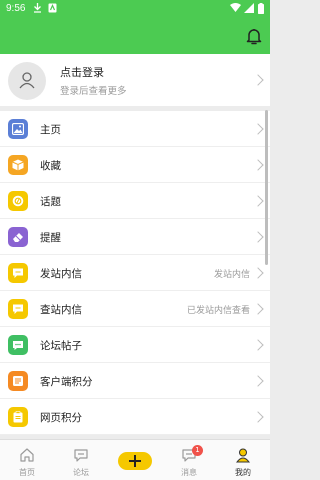 The image size is (320, 480). I want to click on login-card: 点击登录 登录后查看更多, so click(135, 80).